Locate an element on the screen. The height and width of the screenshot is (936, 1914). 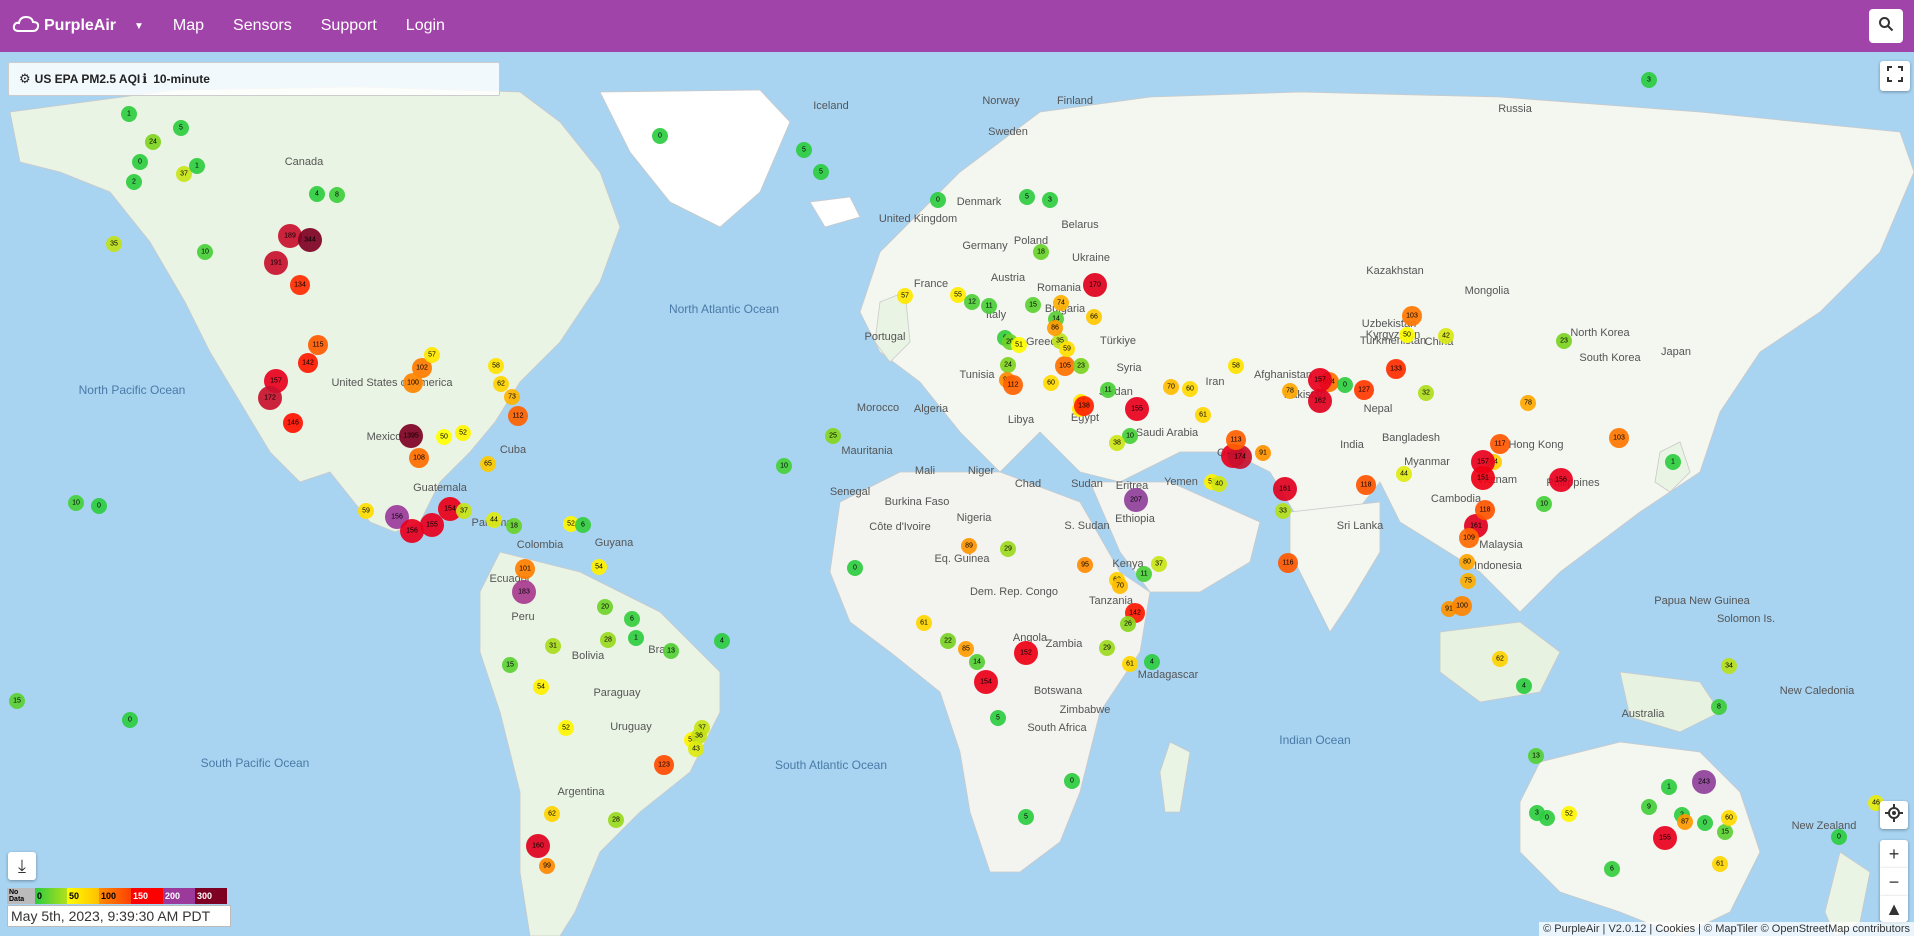
sensor-marker: 20 is located at coordinates (605, 607).